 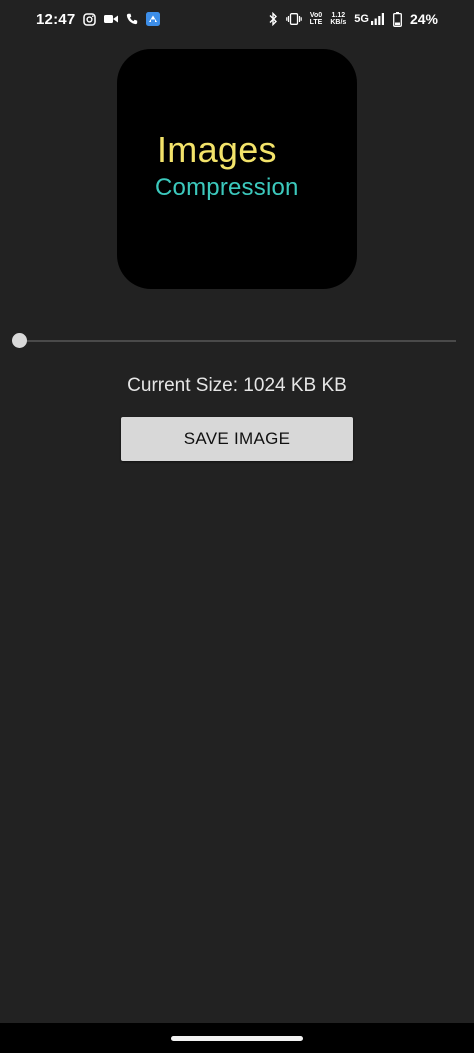 What do you see at coordinates (397, 19) in the screenshot?
I see `battery-icon` at bounding box center [397, 19].